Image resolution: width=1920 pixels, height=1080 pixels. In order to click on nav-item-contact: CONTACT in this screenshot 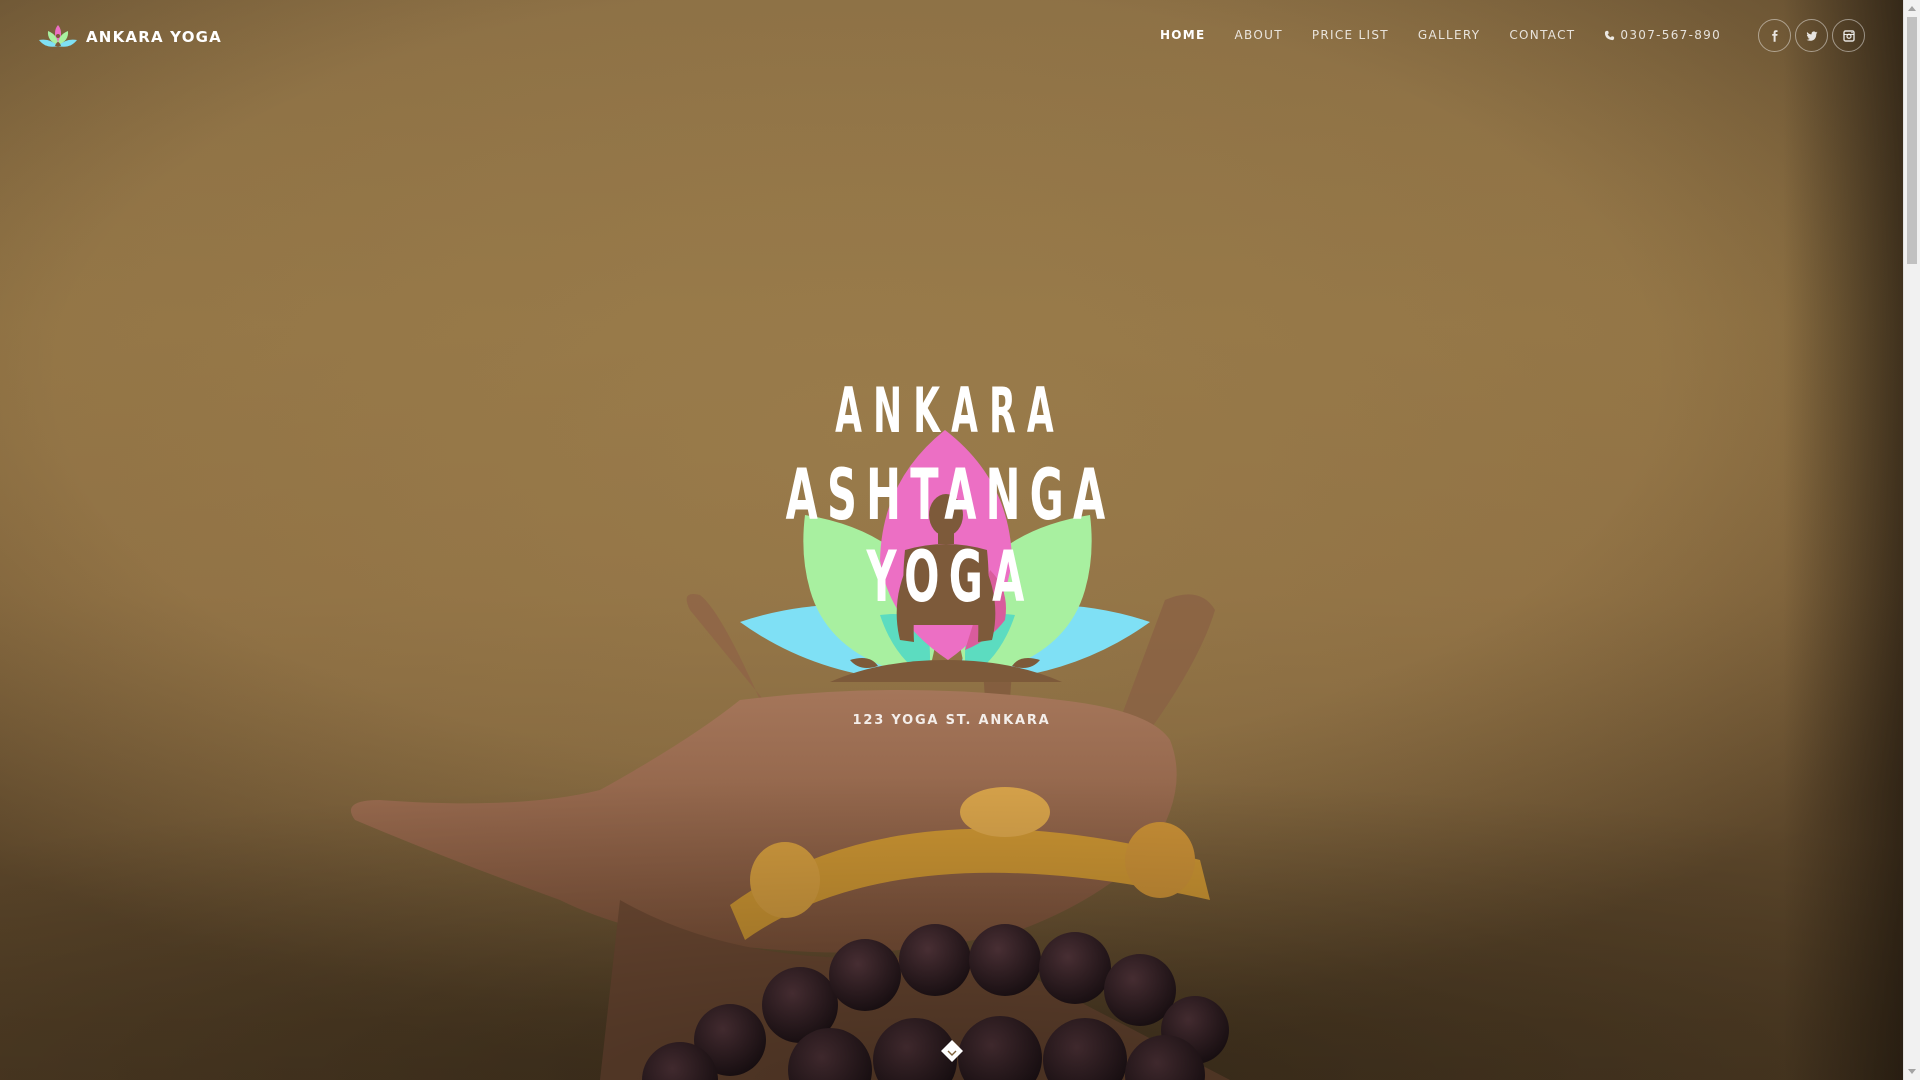, I will do `click(1542, 35)`.